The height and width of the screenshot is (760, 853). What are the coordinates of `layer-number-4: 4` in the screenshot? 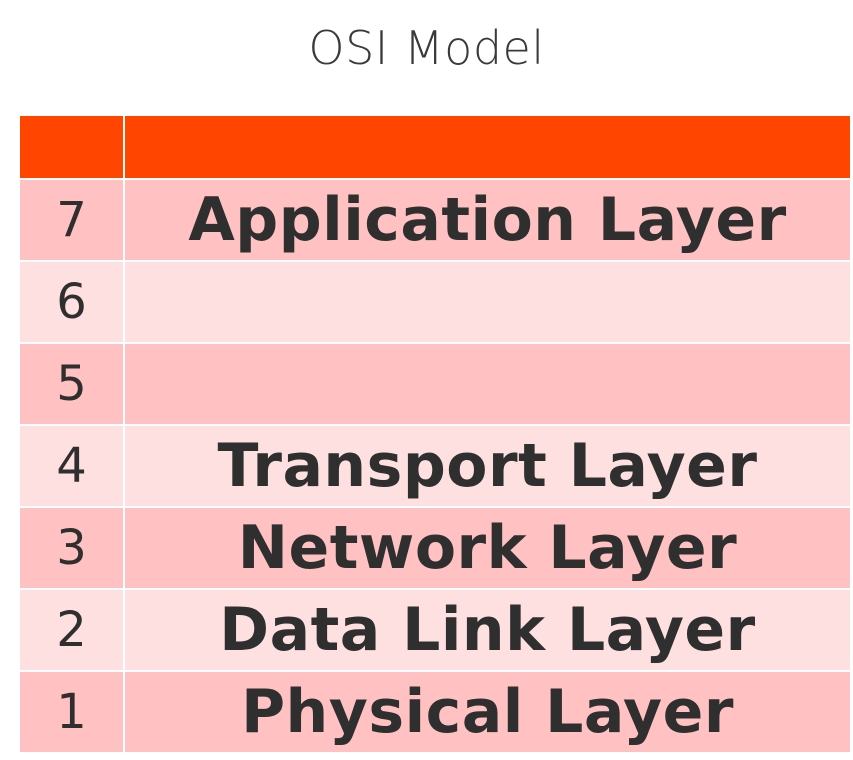 It's located at (71, 466).